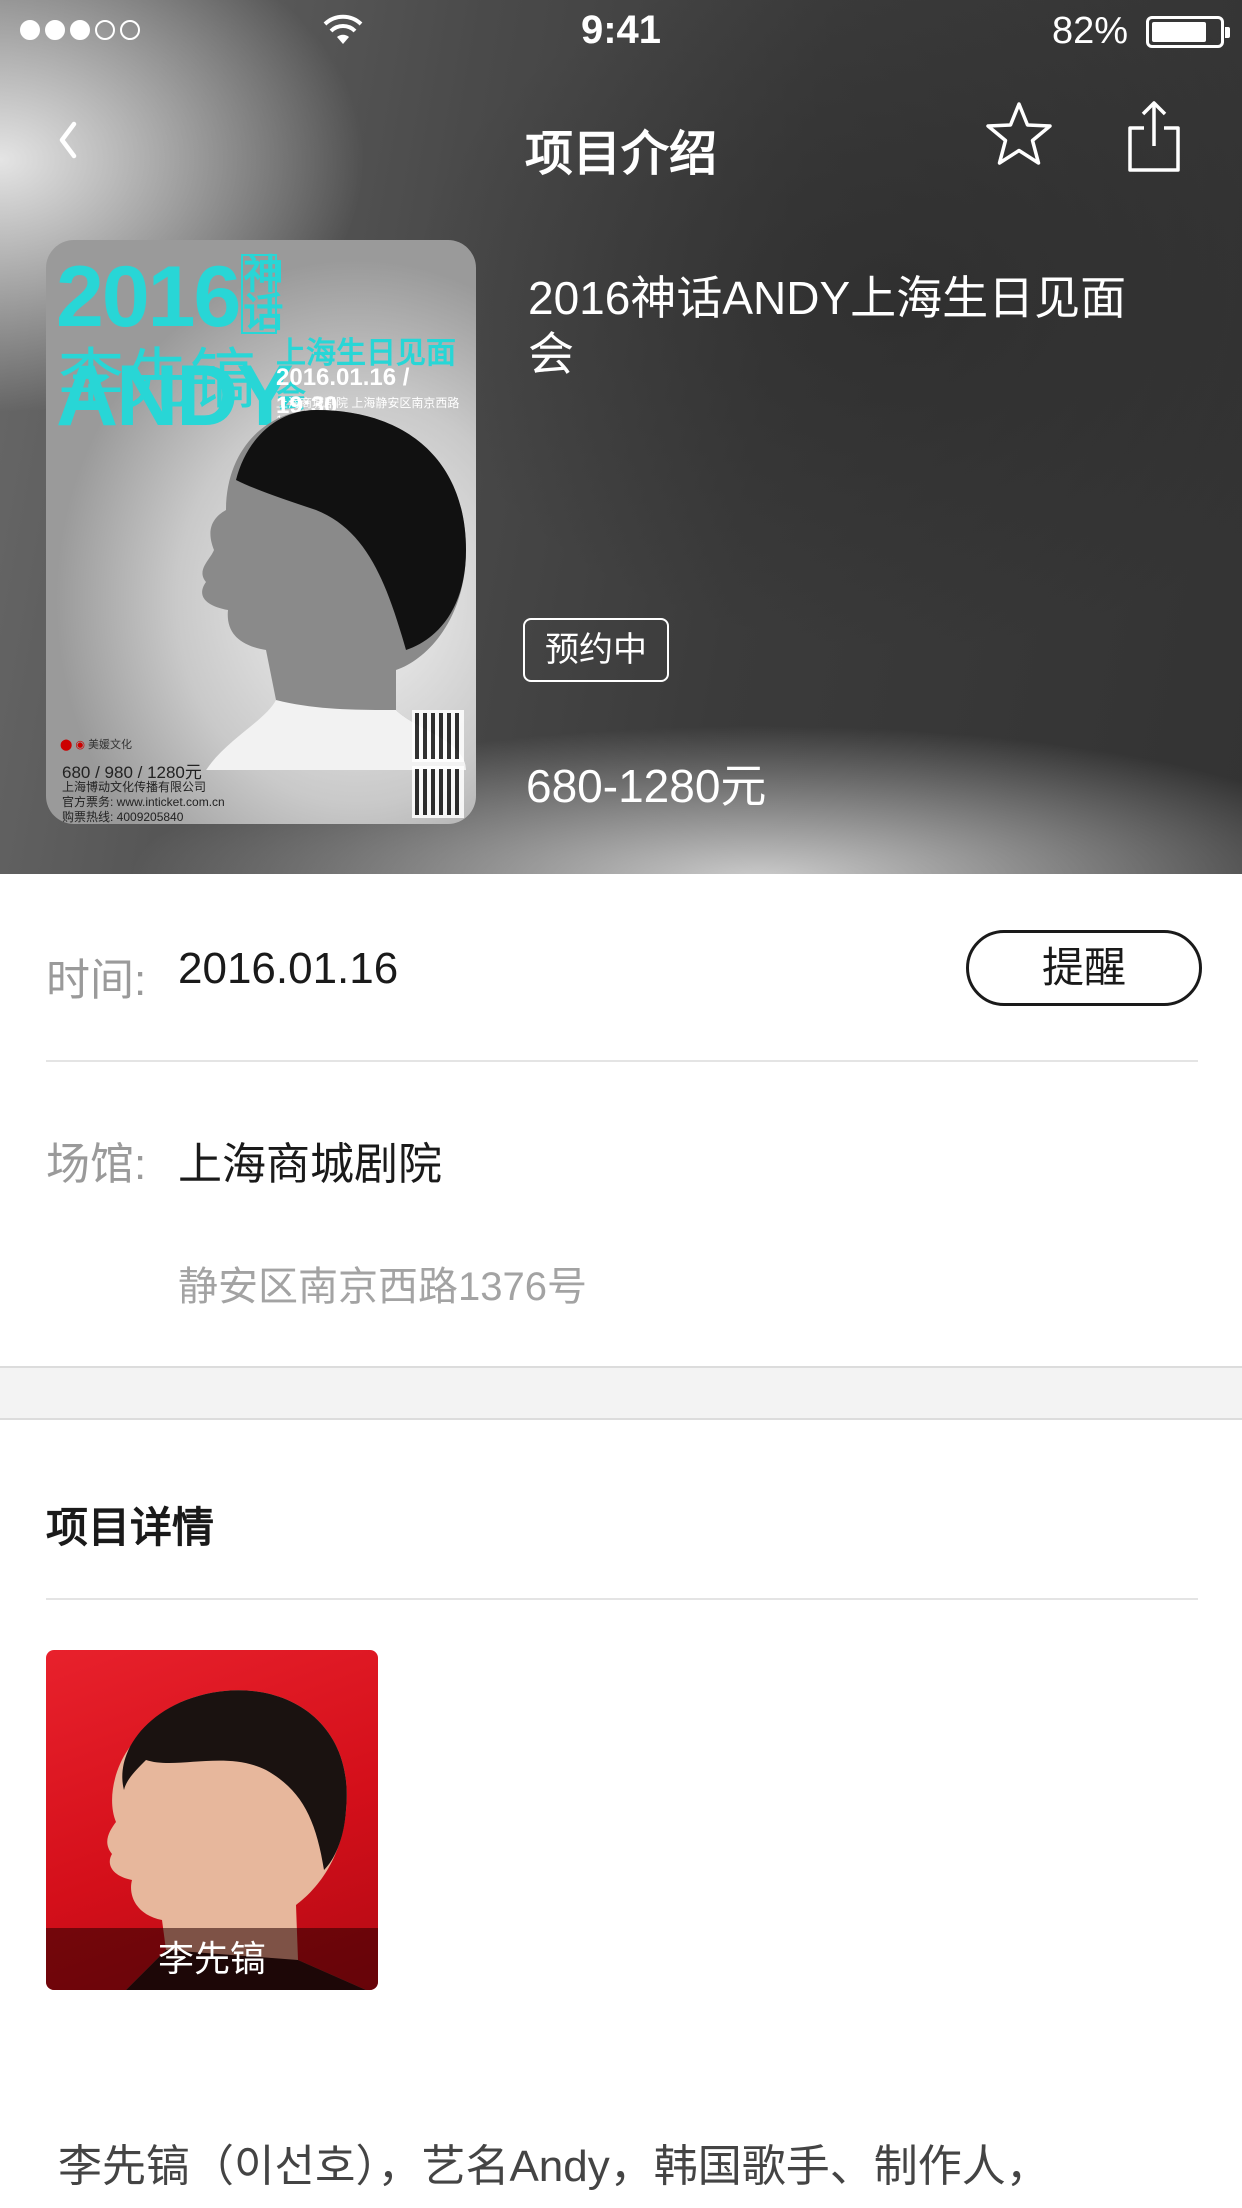 Image resolution: width=1242 pixels, height=2208 pixels. I want to click on time-value: 2016.01.16, so click(288, 968).